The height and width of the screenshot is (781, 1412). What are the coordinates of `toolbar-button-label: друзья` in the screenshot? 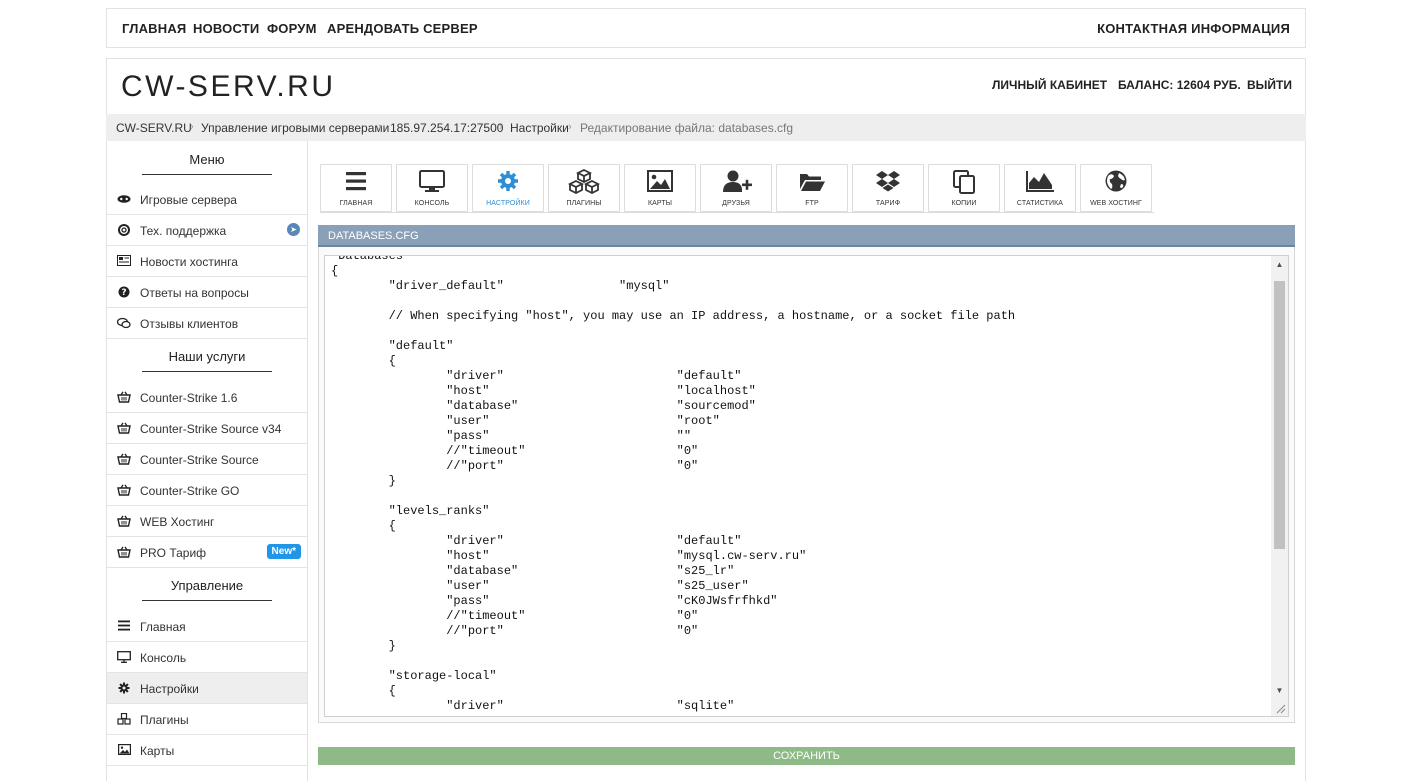 It's located at (736, 203).